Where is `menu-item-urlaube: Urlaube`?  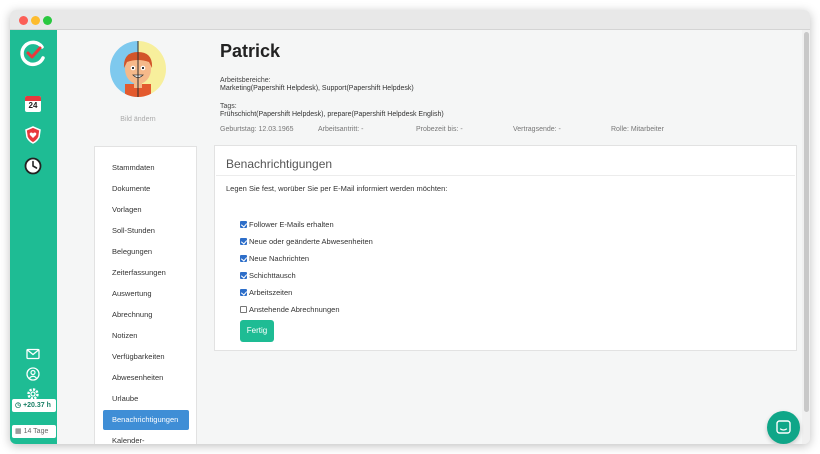 menu-item-urlaube: Urlaube is located at coordinates (146, 399).